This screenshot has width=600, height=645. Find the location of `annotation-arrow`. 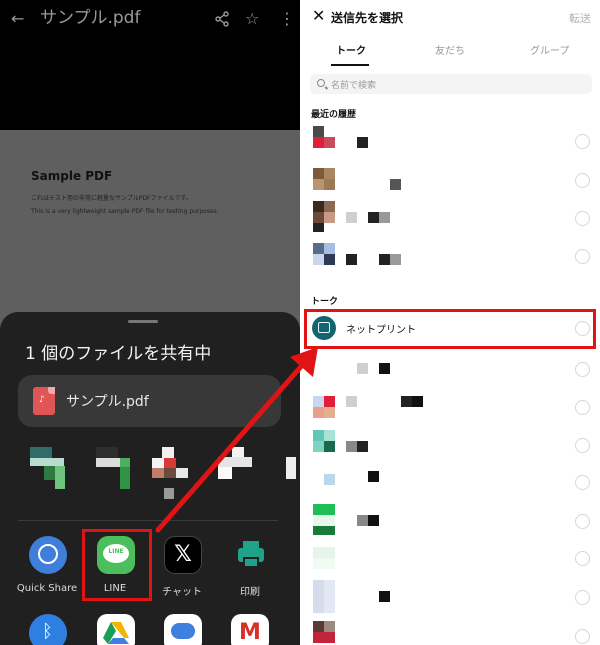

annotation-arrow is located at coordinates (236, 440).